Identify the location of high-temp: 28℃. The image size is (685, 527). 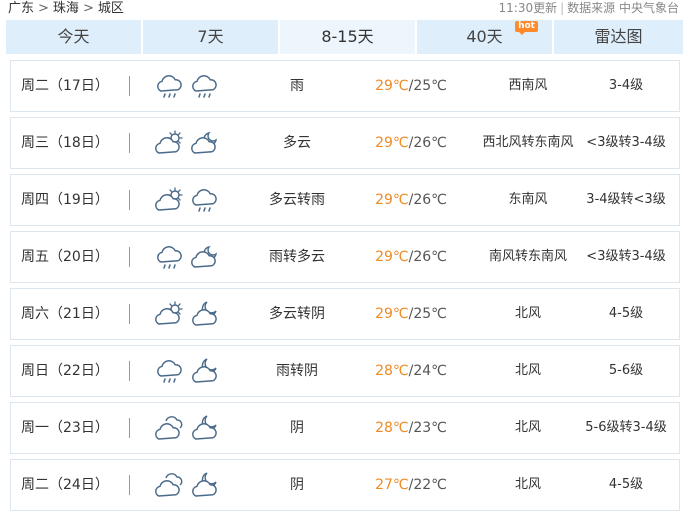
(392, 371).